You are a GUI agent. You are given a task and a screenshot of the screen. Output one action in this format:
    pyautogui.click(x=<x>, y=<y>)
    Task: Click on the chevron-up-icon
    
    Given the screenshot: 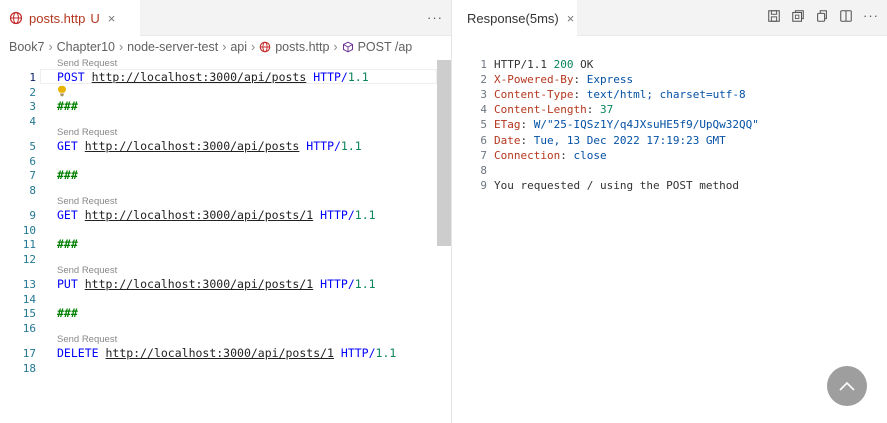 What is the action you would take?
    pyautogui.click(x=847, y=386)
    